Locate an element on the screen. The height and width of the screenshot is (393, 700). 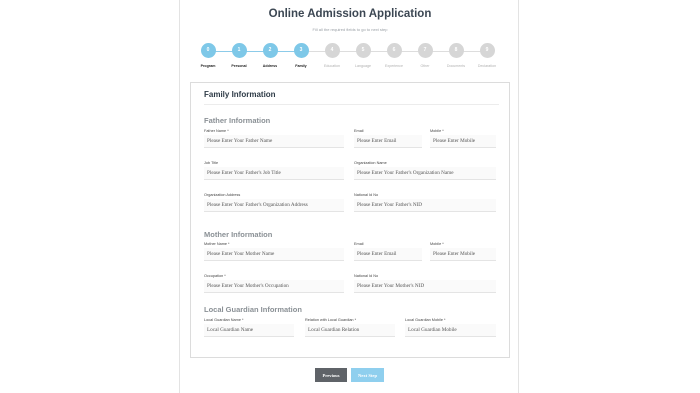
guardian-mobile-input is located at coordinates (450, 330).